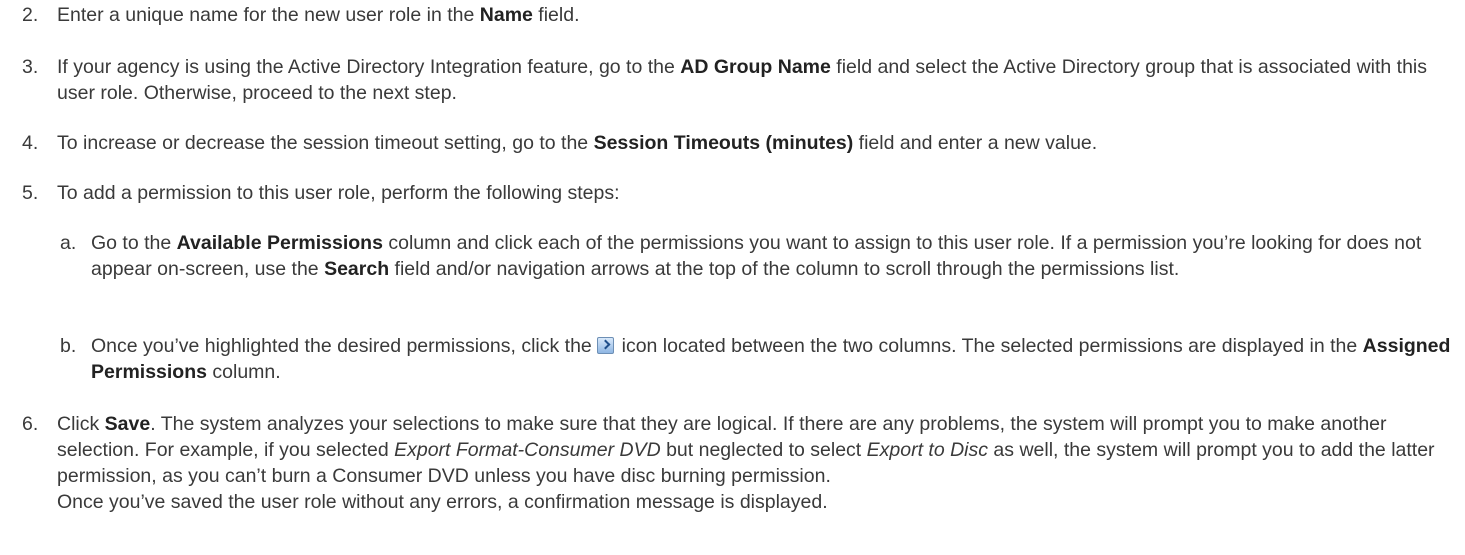  What do you see at coordinates (357, 269) in the screenshot?
I see `field-name-label: Search` at bounding box center [357, 269].